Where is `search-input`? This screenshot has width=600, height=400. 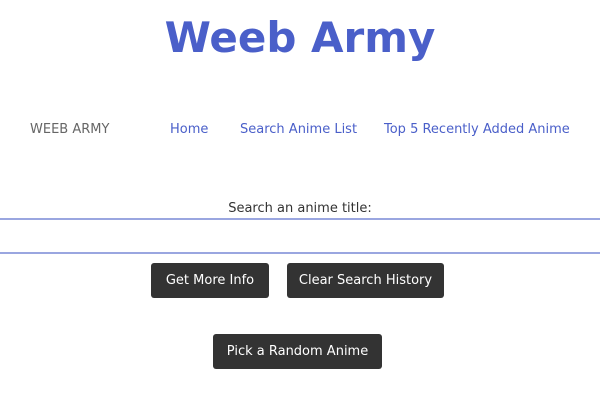 search-input is located at coordinates (300, 236).